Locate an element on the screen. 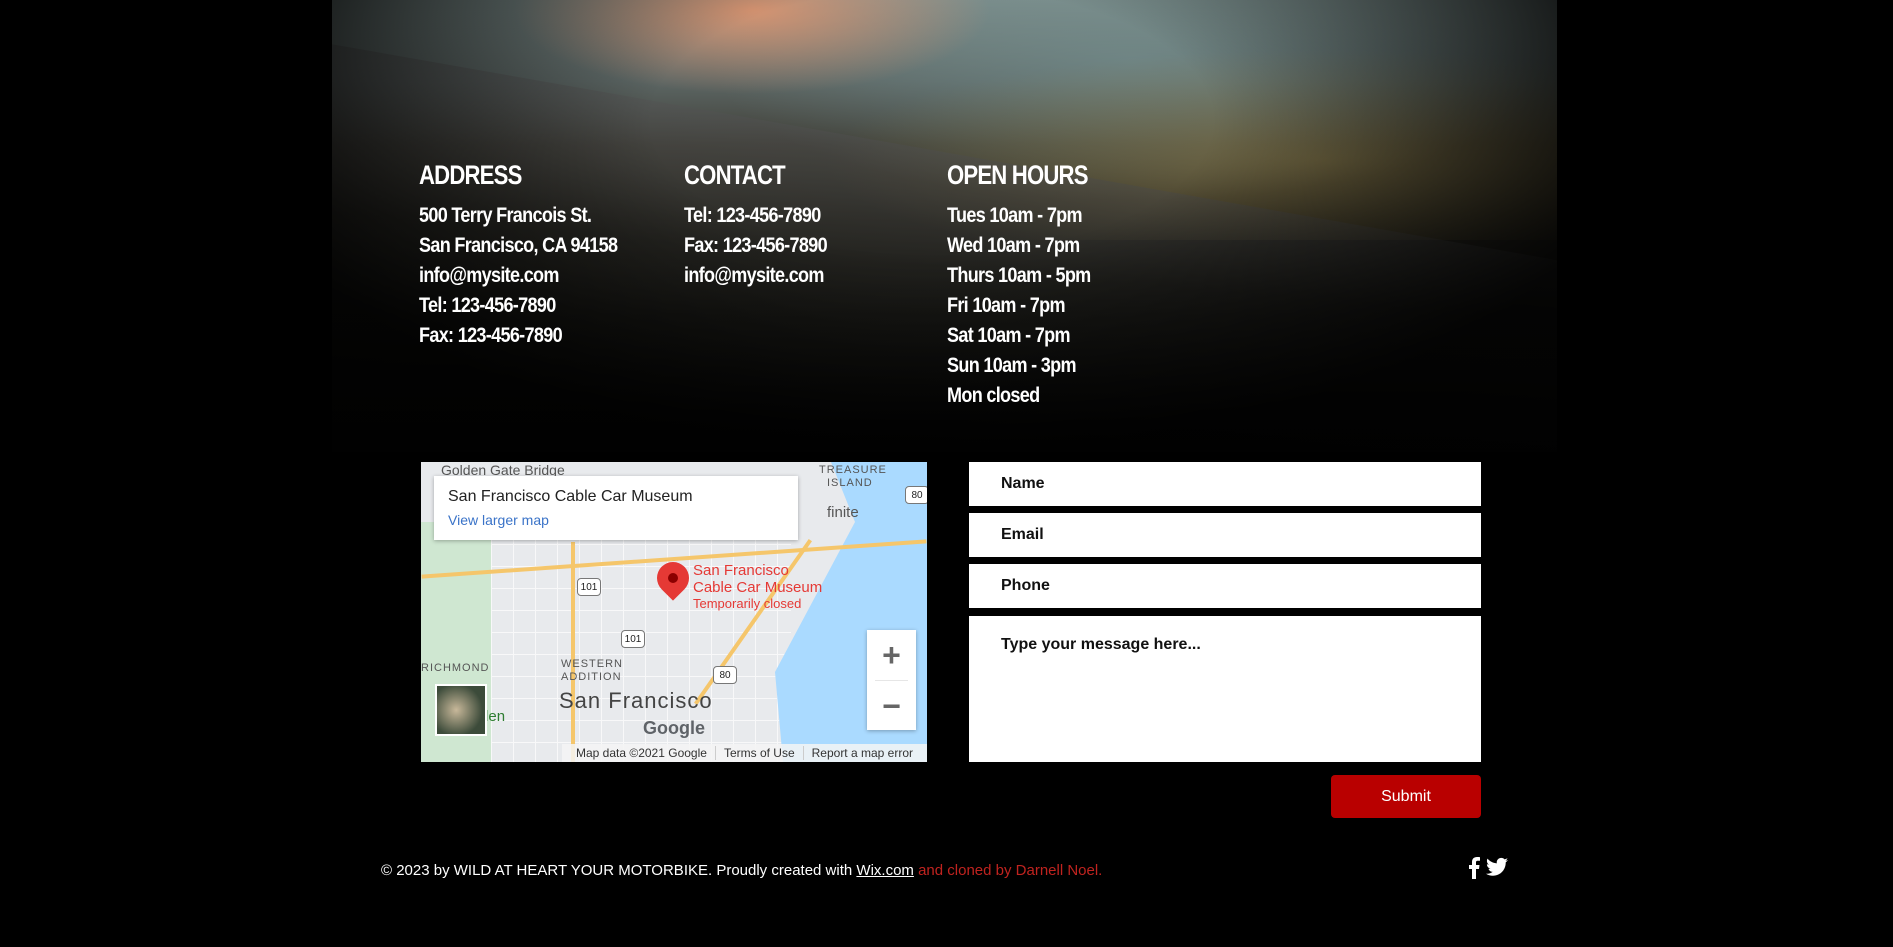 The image size is (1893, 947). hours-line: Wed 10am - 7pm is located at coordinates (1013, 245).